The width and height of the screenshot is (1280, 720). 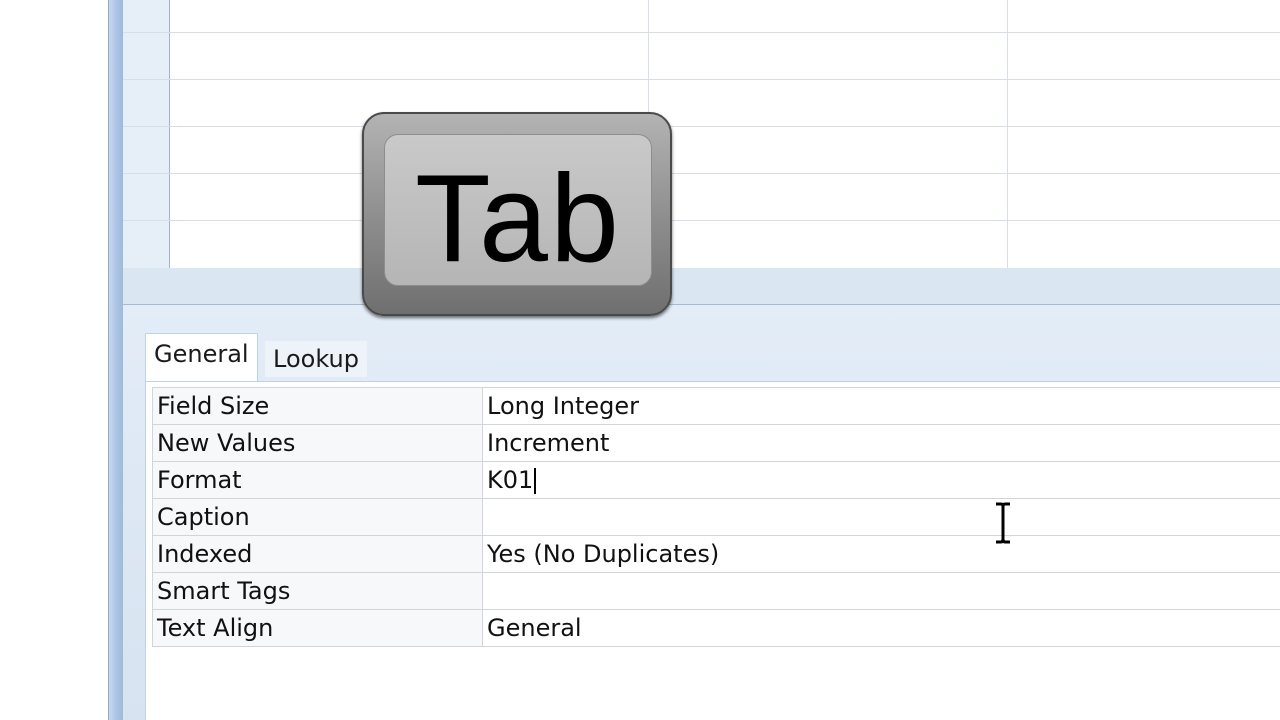 What do you see at coordinates (535, 481) in the screenshot?
I see `text-caret` at bounding box center [535, 481].